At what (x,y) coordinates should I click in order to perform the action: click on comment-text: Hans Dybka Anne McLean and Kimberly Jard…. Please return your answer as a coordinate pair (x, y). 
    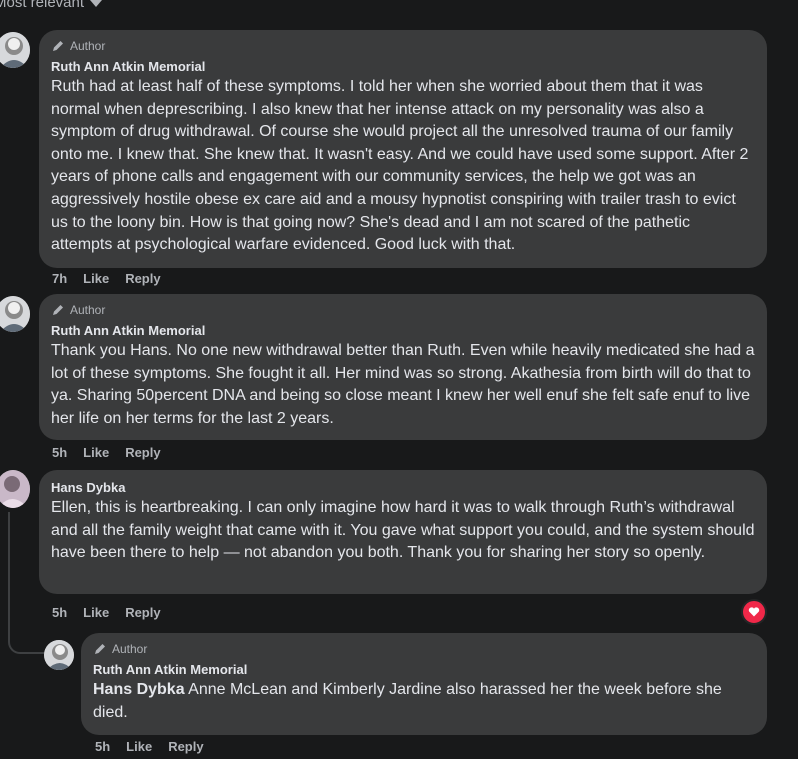
    Looking at the image, I should click on (424, 701).